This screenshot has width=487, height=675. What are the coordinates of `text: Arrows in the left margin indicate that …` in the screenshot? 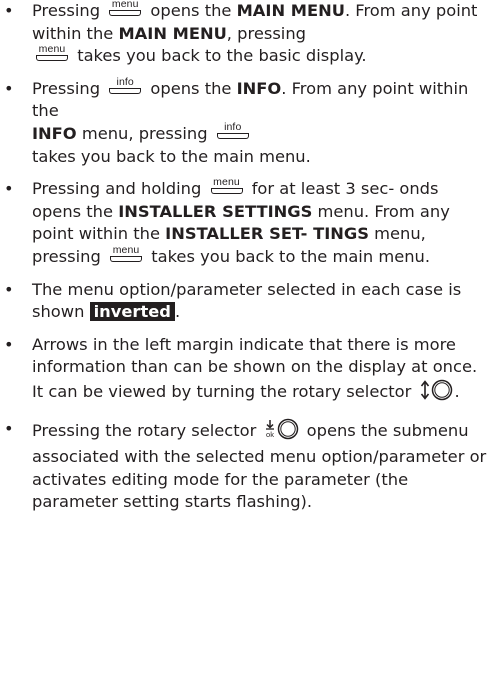 It's located at (255, 367).